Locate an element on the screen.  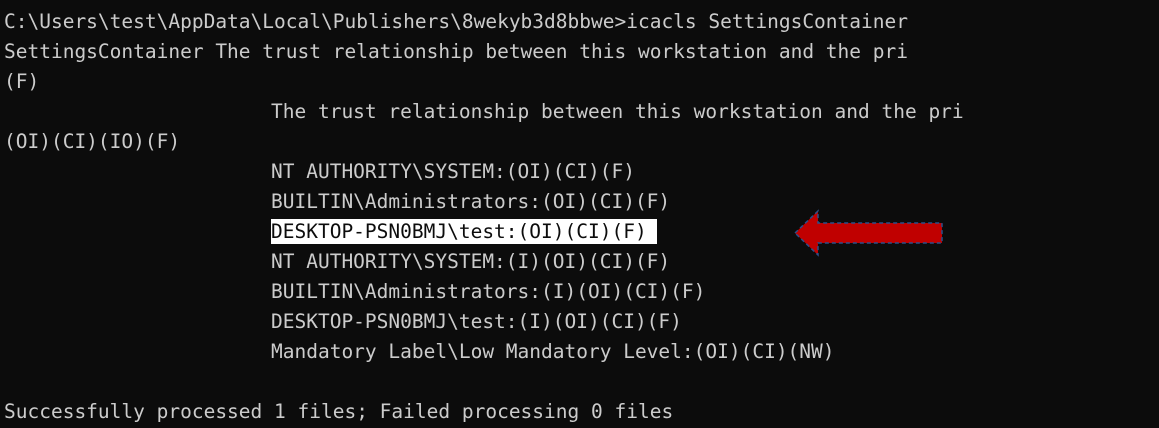
acl-entry-text: NT AUTHORITY\SYSTEM:(I)(OI)(CI)(F) is located at coordinates (471, 261).